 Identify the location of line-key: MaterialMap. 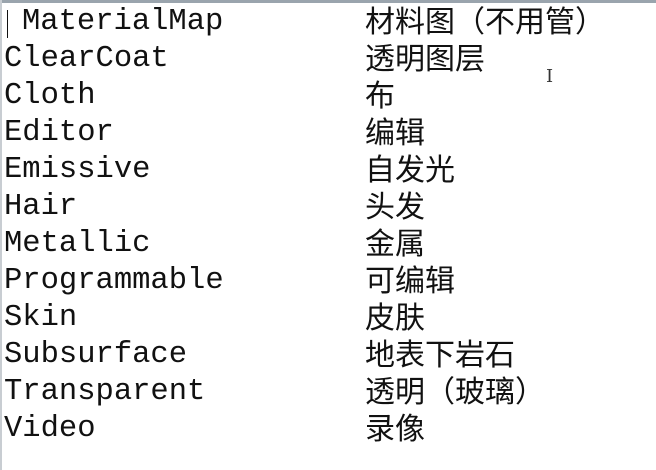
(123, 22).